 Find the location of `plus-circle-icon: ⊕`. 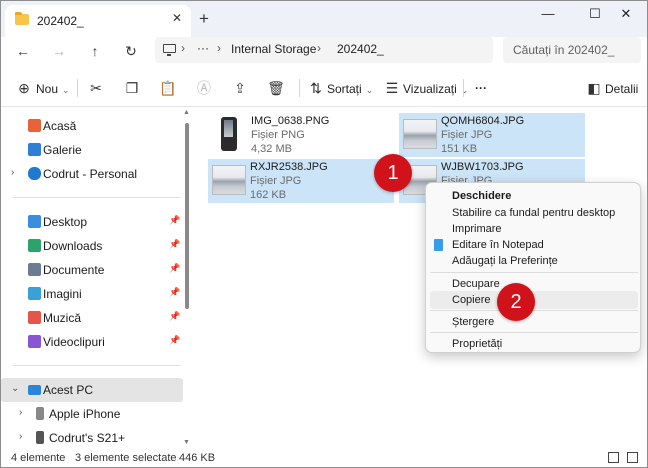

plus-circle-icon: ⊕ is located at coordinates (24, 88).